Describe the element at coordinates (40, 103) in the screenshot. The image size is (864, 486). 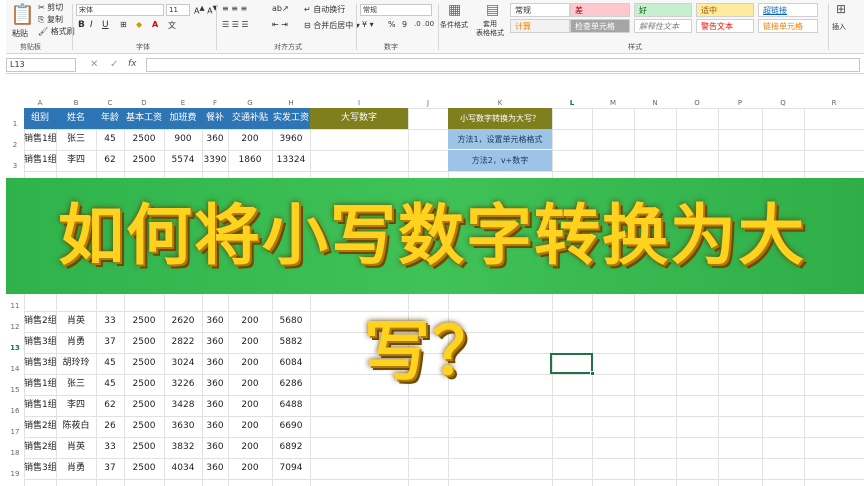
I see `column-header-A: A` at that location.